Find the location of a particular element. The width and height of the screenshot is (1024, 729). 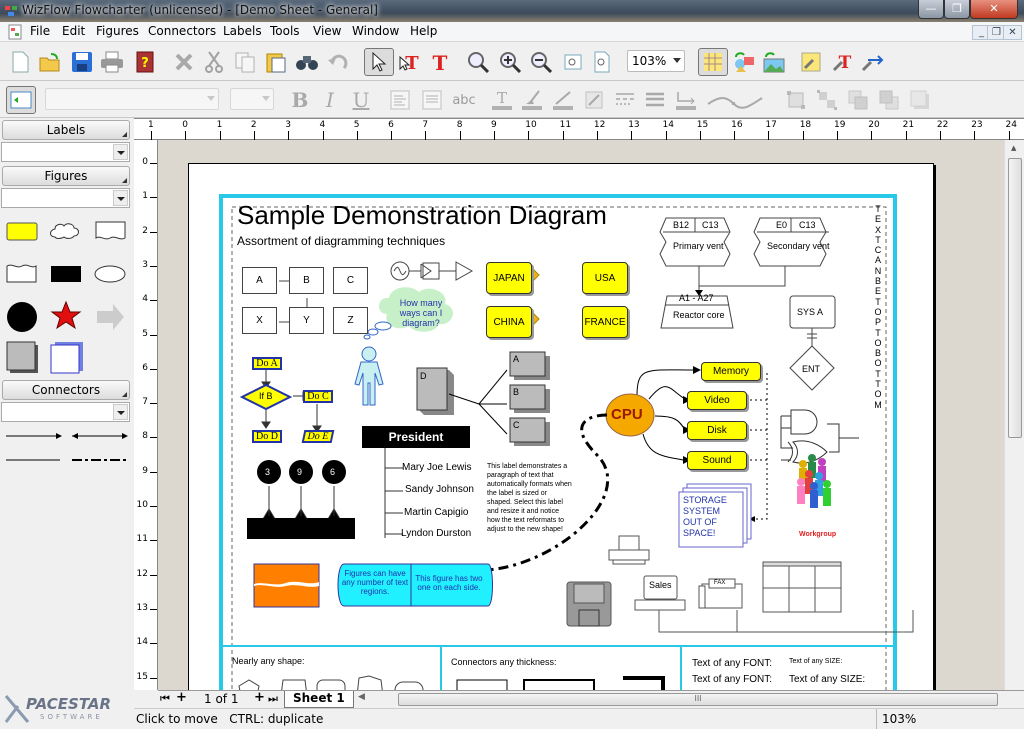

cpu-label: CPU is located at coordinates (627, 414).